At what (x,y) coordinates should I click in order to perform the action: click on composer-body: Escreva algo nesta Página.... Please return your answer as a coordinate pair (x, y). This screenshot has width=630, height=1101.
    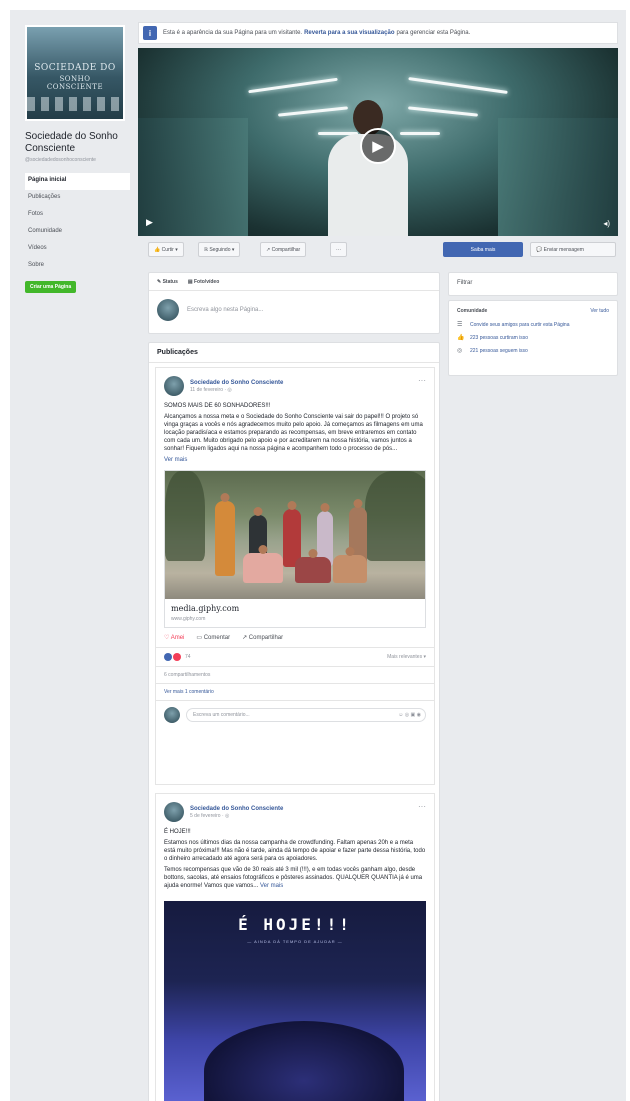
    Looking at the image, I should click on (294, 310).